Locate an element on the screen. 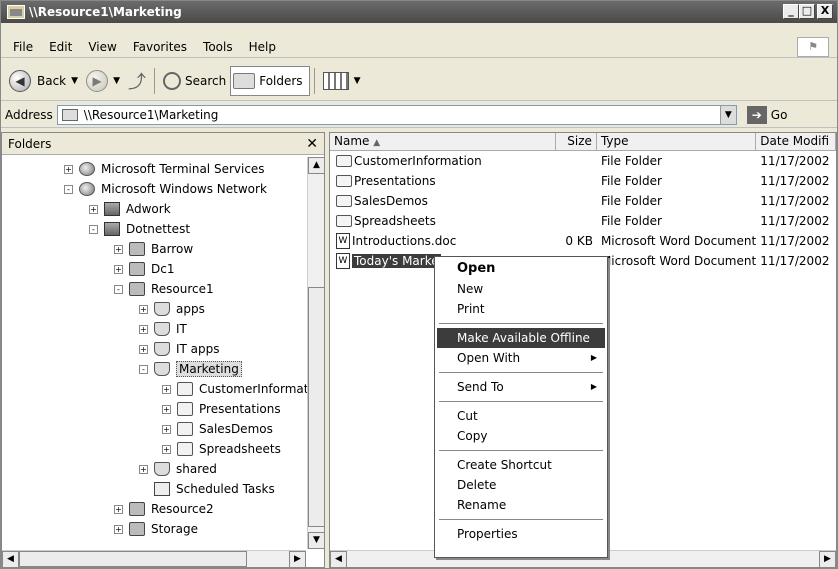 Image resolution: width=838 pixels, height=569 pixels. tree-item-presentations: + Presentations is located at coordinates (221, 409).